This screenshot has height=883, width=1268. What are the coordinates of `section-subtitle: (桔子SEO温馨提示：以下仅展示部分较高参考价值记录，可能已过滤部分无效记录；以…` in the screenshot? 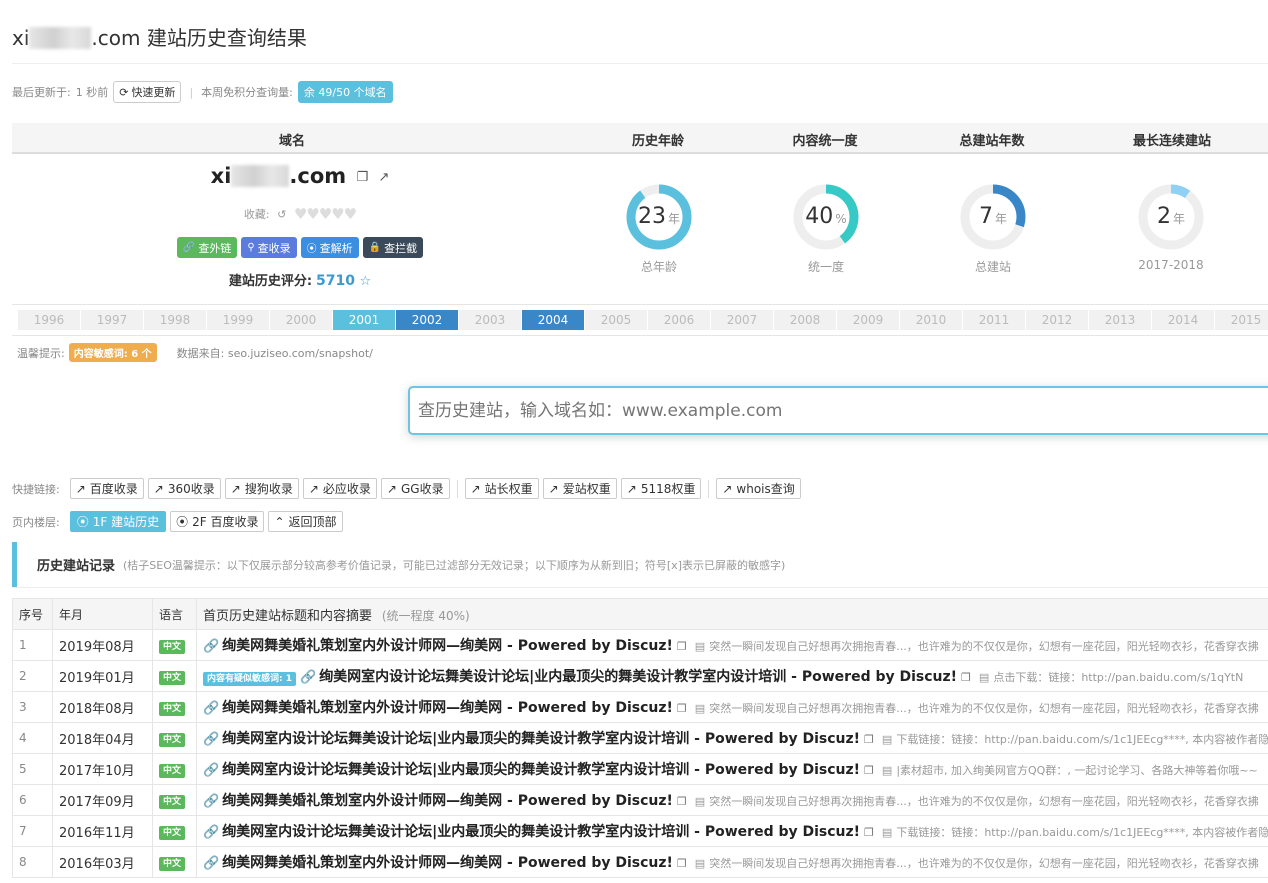 It's located at (454, 565).